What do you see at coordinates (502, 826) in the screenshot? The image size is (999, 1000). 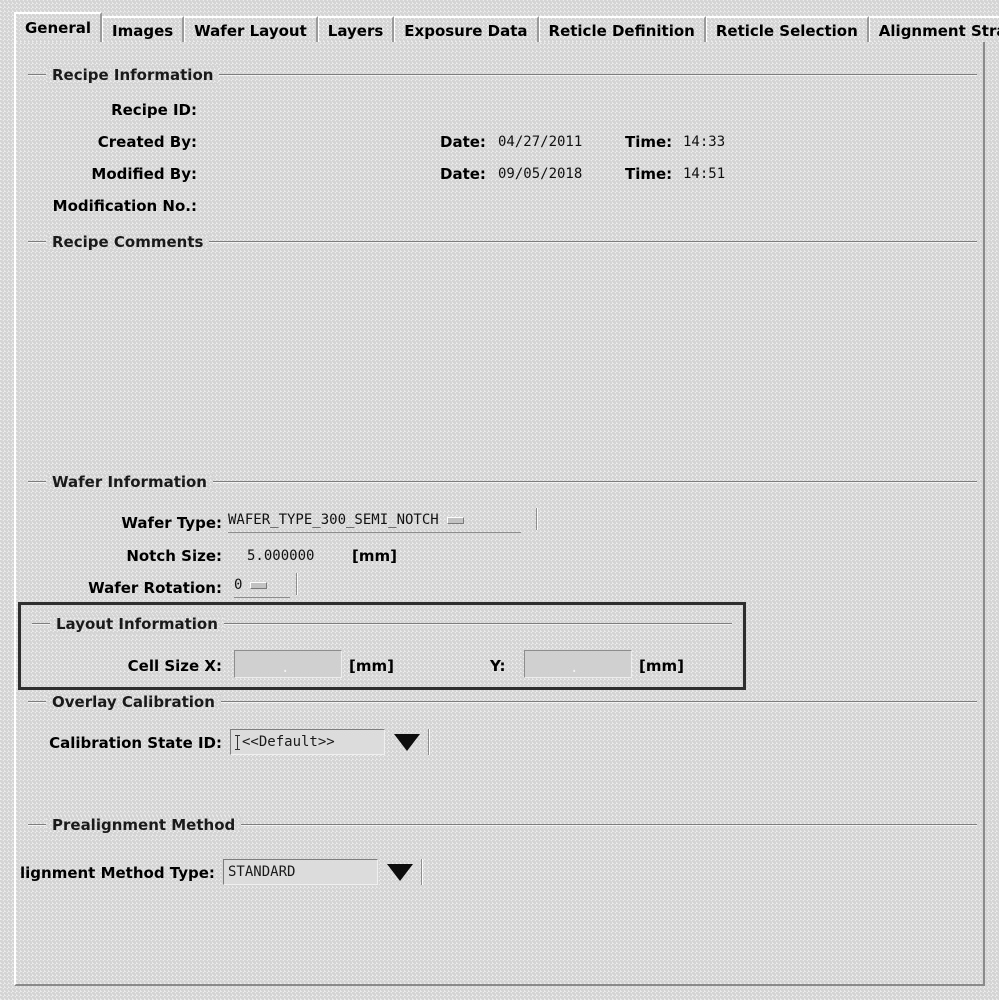 I see `group-prealignment-method: Prealignment Method` at bounding box center [502, 826].